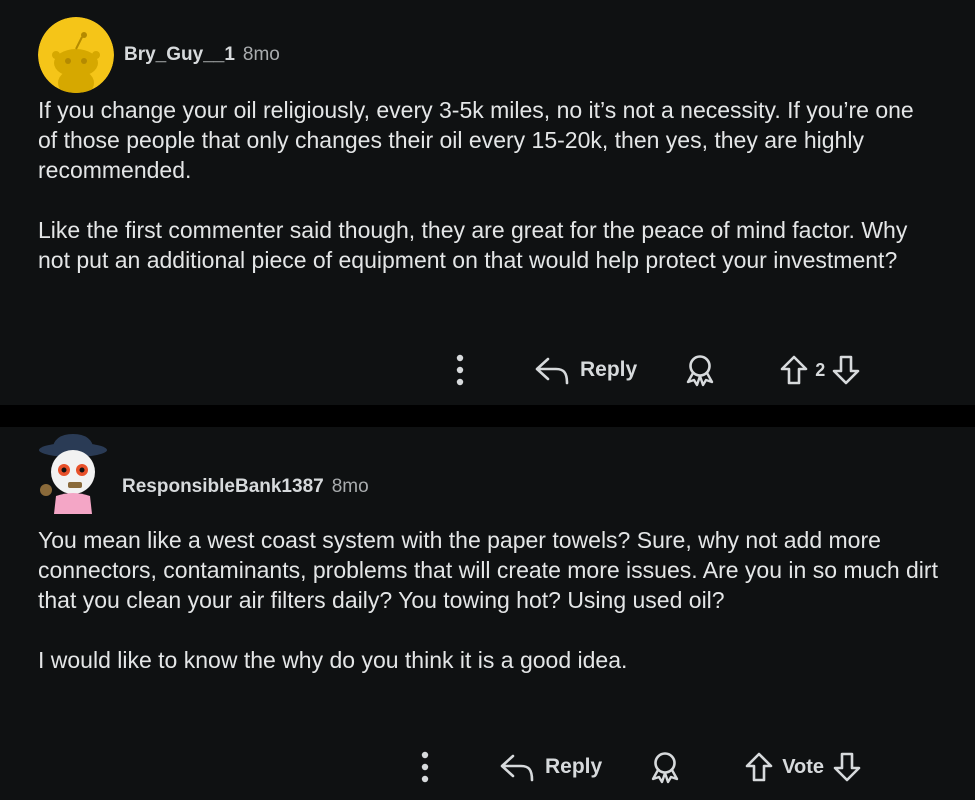  I want to click on comment-actions: Reply Vote, so click(633, 767).